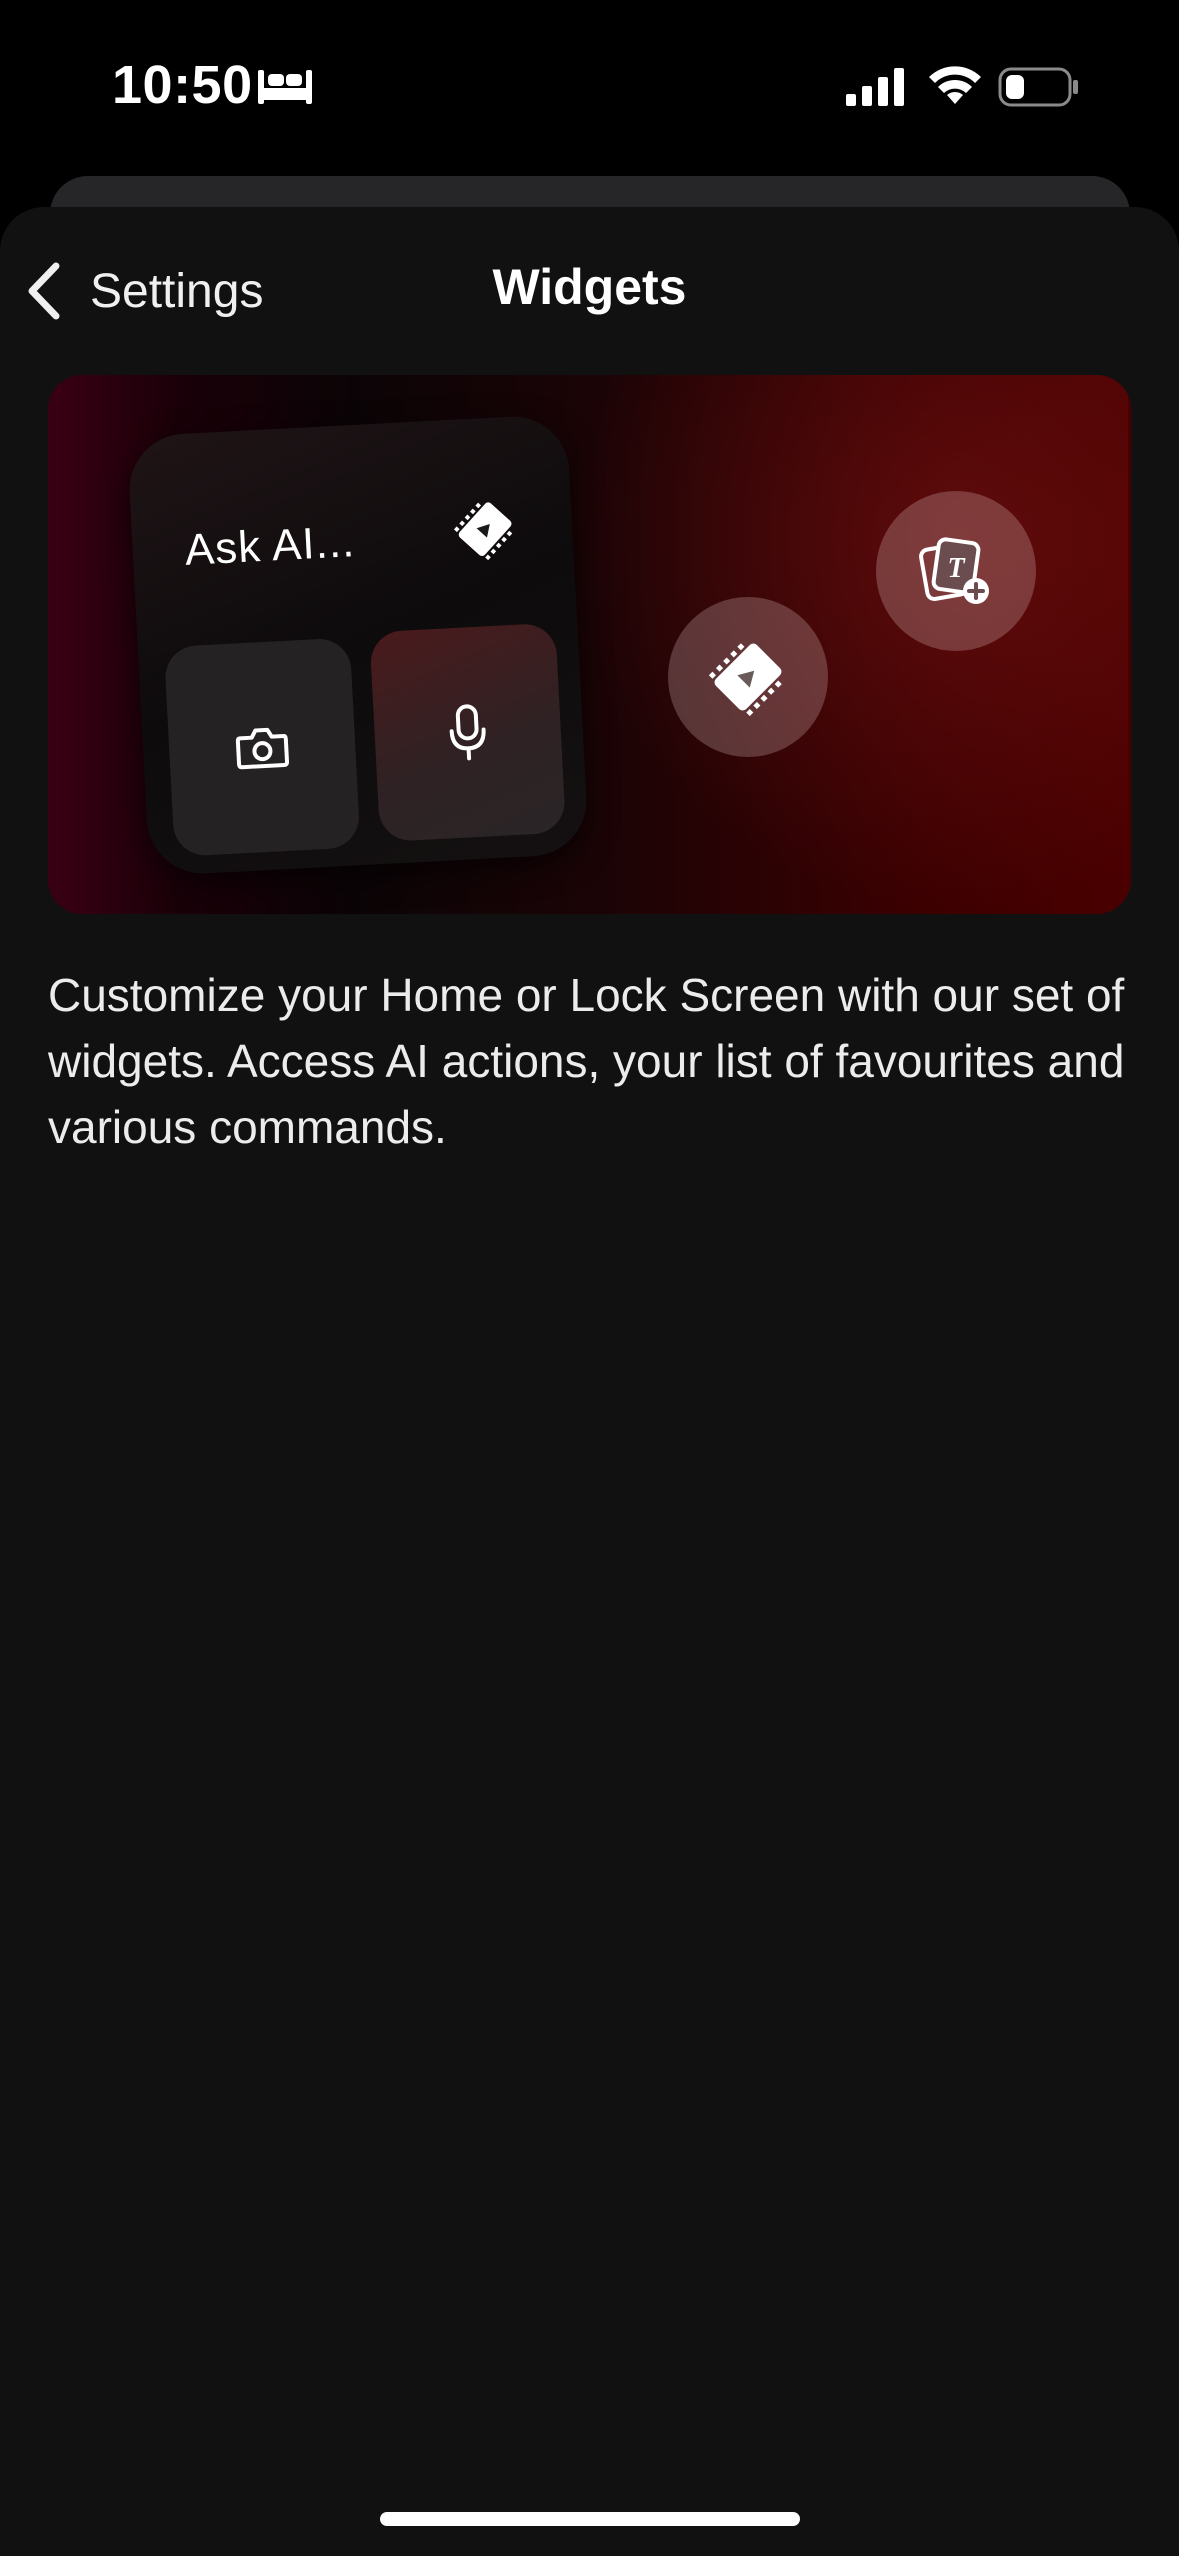 This screenshot has width=1179, height=2556. I want to click on video-widget-preview, so click(748, 677).